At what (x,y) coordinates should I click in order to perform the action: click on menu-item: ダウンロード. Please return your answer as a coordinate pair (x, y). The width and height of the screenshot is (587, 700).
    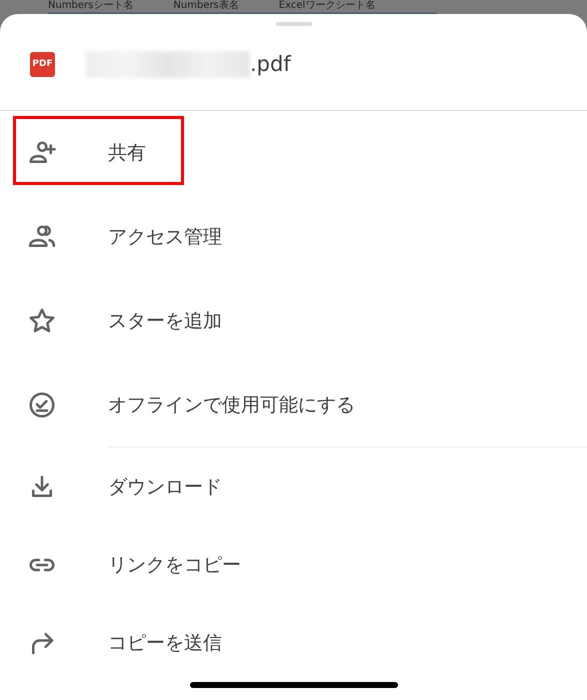
    Looking at the image, I should click on (165, 487).